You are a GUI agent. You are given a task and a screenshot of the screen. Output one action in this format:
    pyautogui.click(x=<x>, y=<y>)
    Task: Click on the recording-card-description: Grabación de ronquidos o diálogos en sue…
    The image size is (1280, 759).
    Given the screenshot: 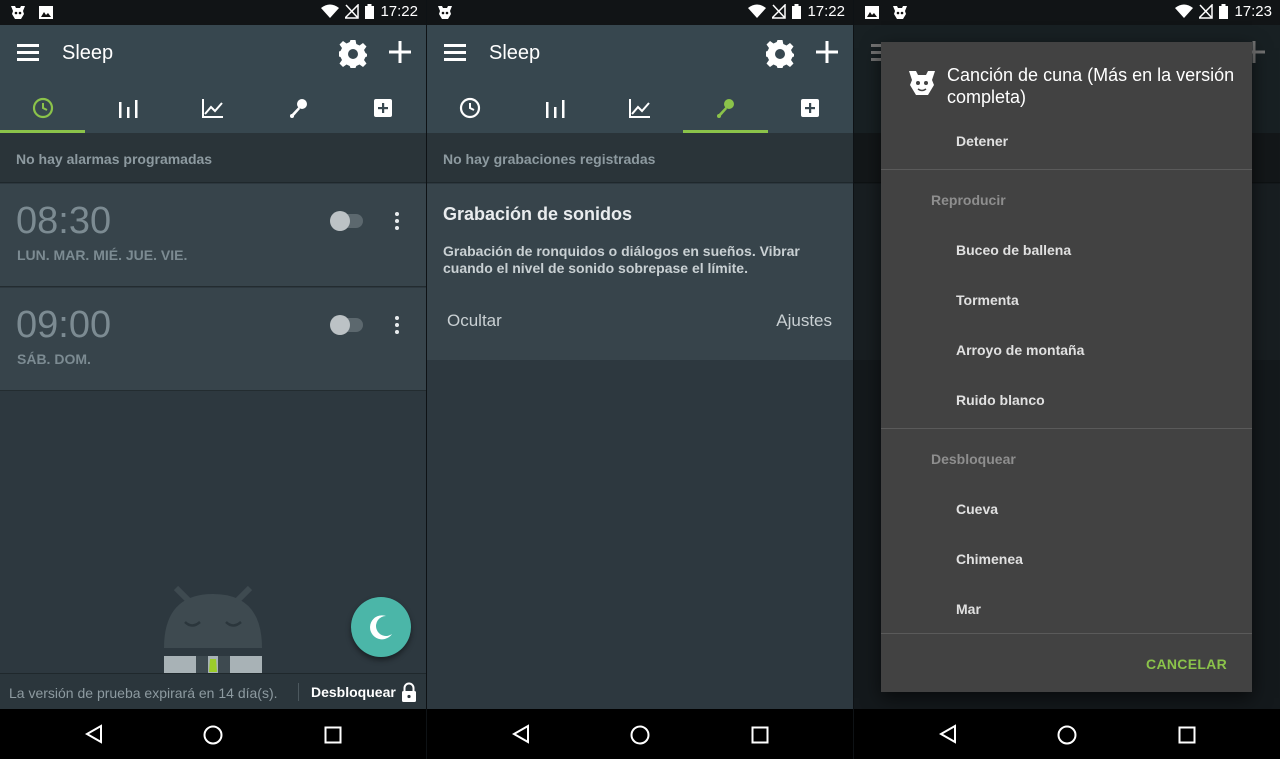 What is the action you would take?
    pyautogui.click(x=621, y=259)
    